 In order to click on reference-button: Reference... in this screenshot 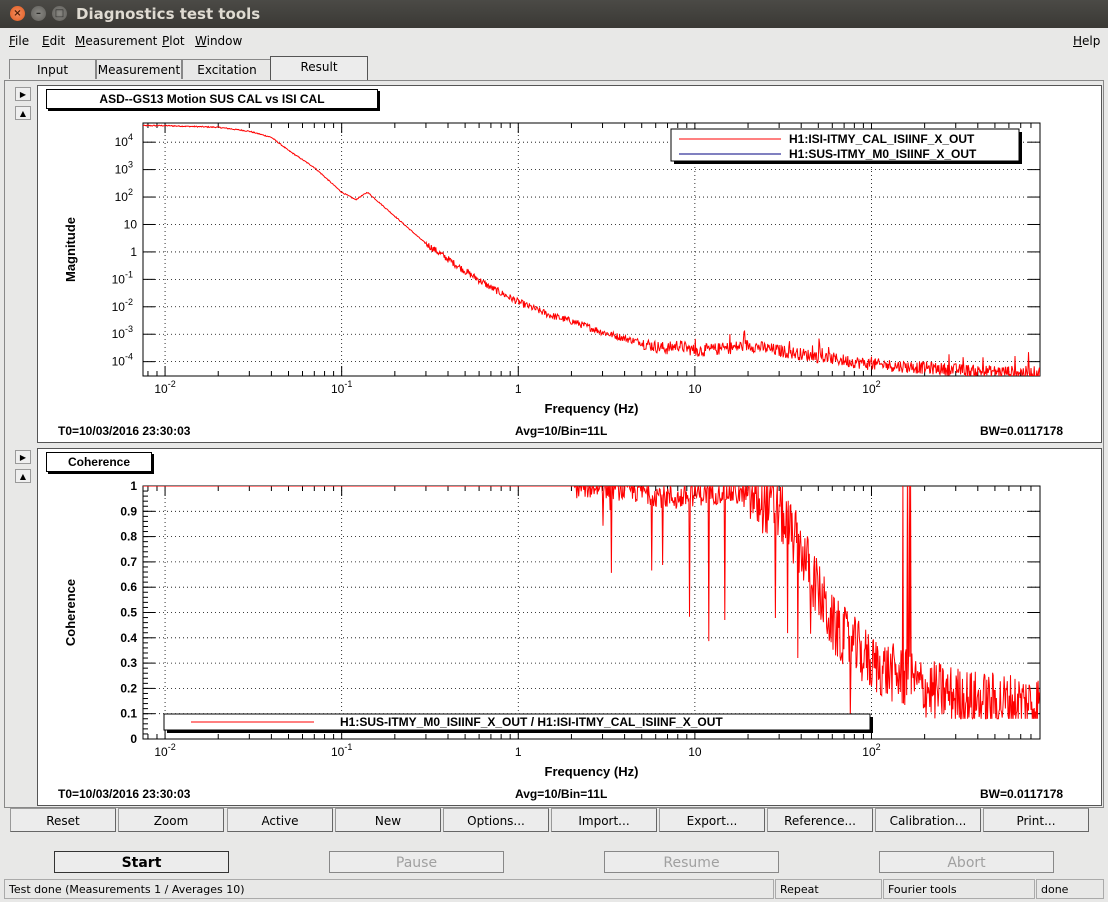, I will do `click(820, 820)`.